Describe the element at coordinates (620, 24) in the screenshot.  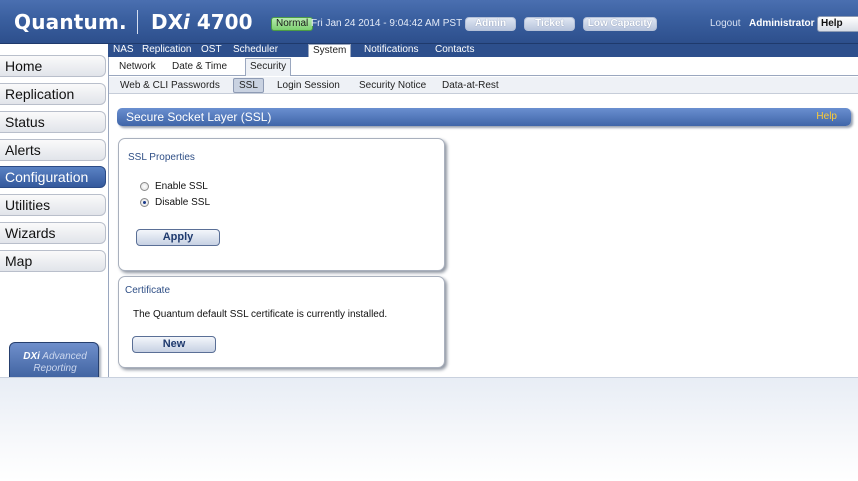
I see `low-capacity-button: Low Capacity` at that location.